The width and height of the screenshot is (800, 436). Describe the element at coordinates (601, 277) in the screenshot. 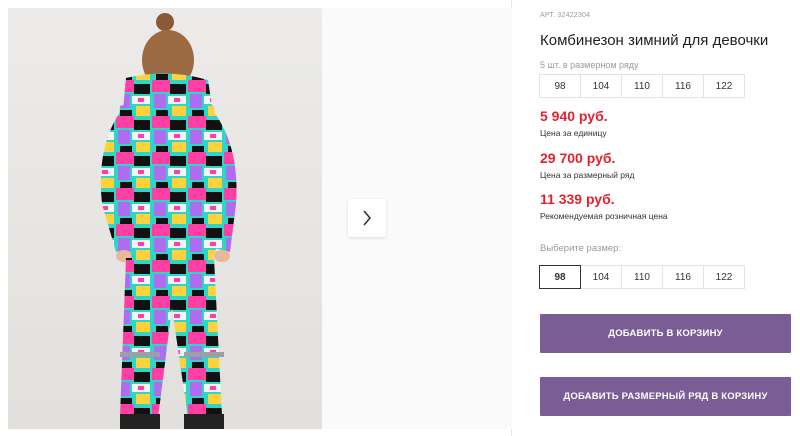

I see `size-option-104: 104` at that location.